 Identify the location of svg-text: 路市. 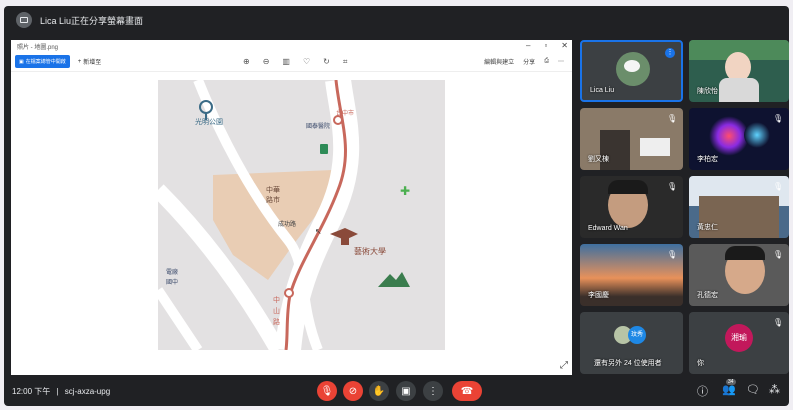
(273, 199).